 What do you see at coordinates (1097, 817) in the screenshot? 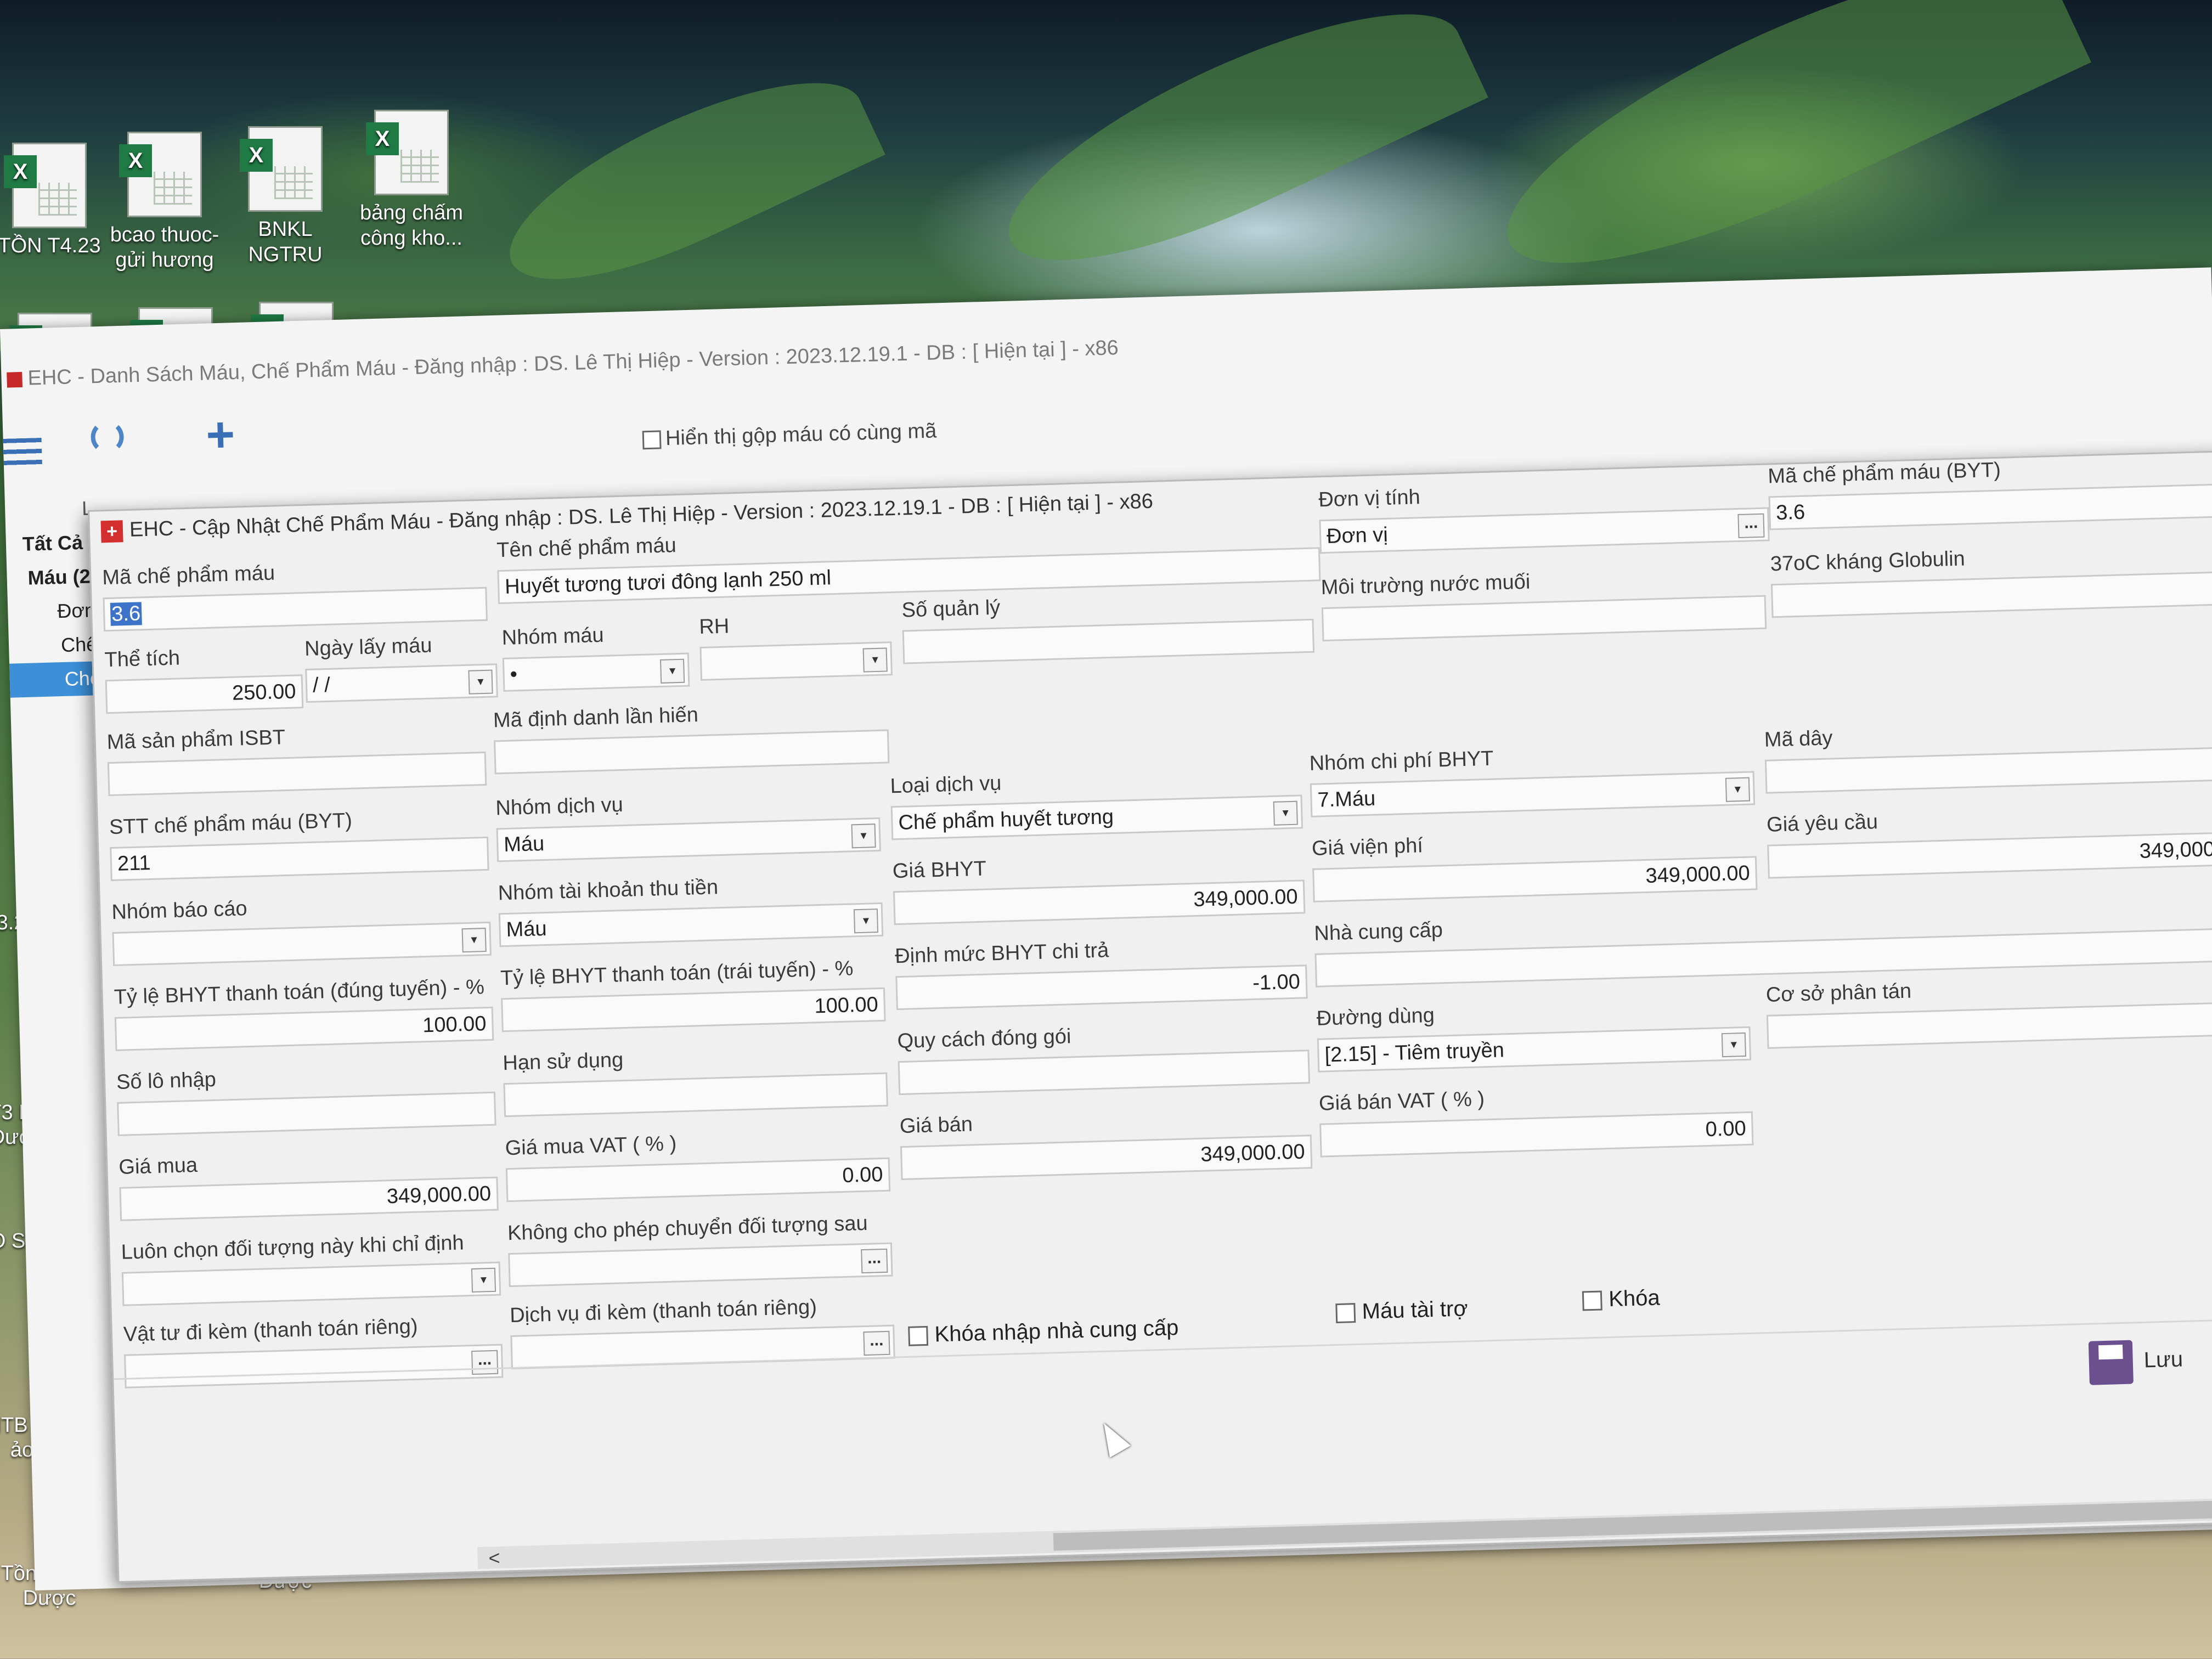
I see `service-type-select: Chế phẩm huyết tương ▾` at bounding box center [1097, 817].